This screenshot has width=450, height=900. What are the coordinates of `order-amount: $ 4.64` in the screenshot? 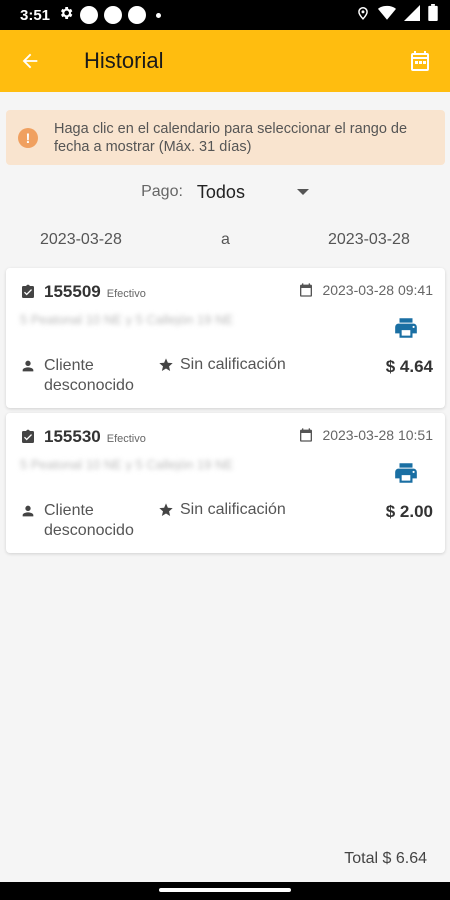 It's located at (409, 366).